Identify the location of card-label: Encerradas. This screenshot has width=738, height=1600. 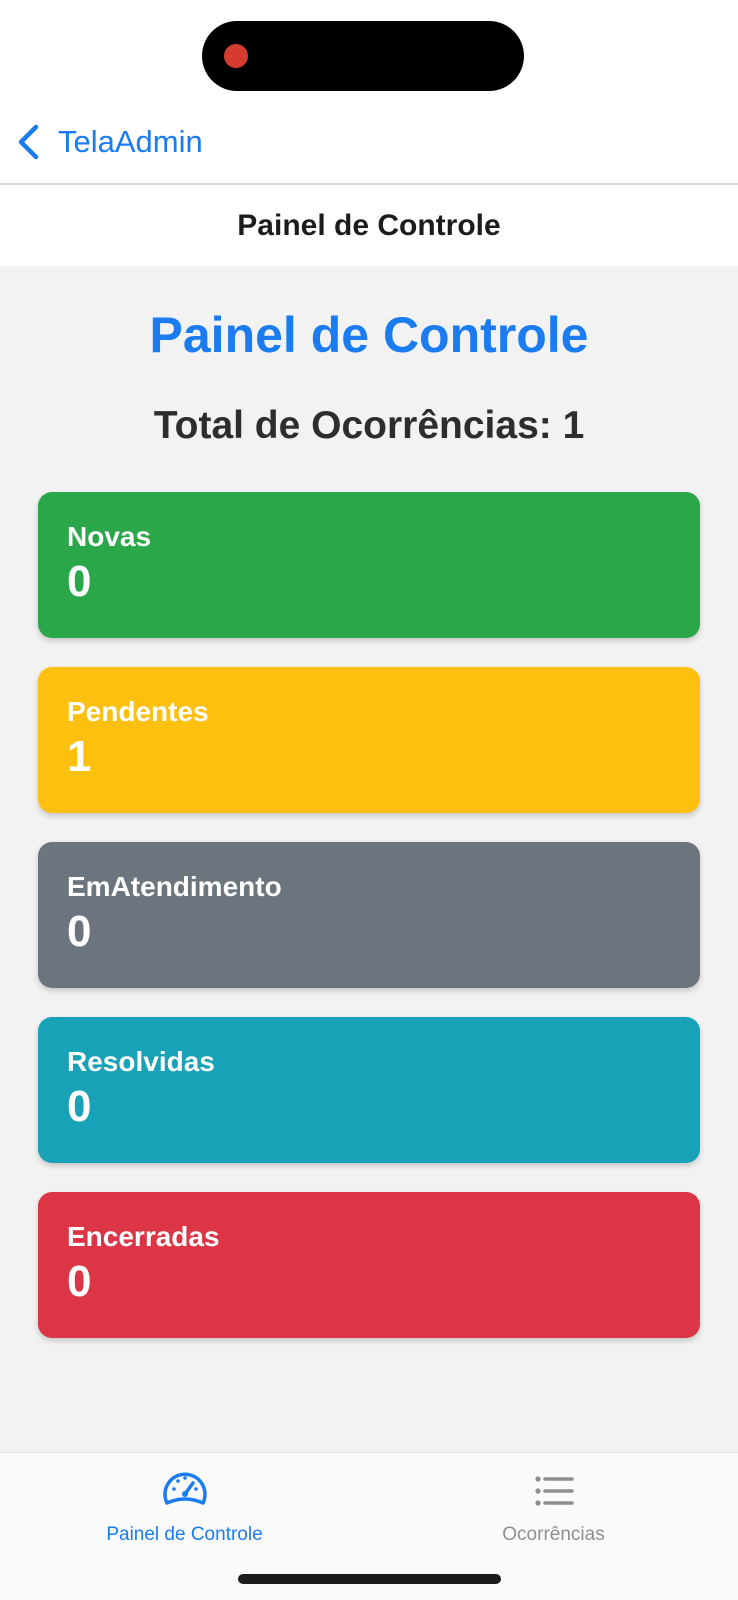
(143, 1236).